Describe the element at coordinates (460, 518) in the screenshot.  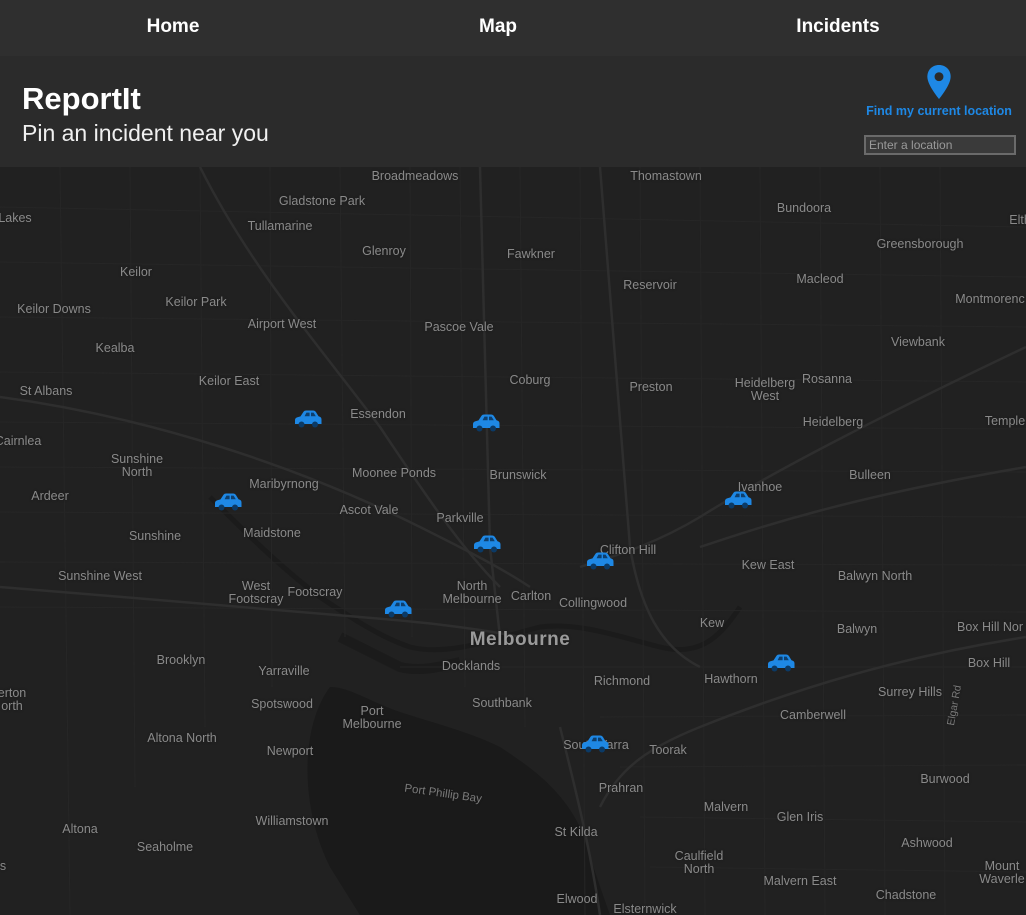
I see `map-label: Parkville` at that location.